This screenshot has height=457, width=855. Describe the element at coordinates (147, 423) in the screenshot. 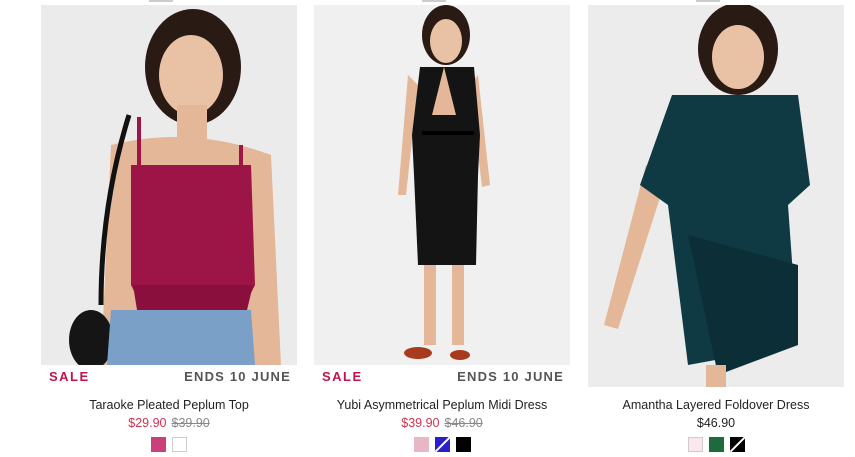

I see `sale-price: $29.90` at that location.